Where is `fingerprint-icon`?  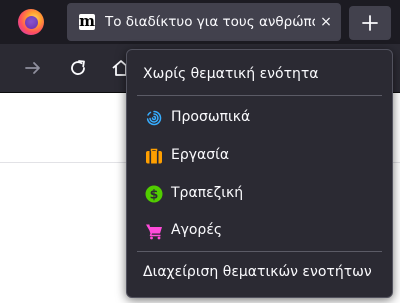
fingerprint-icon is located at coordinates (154, 118).